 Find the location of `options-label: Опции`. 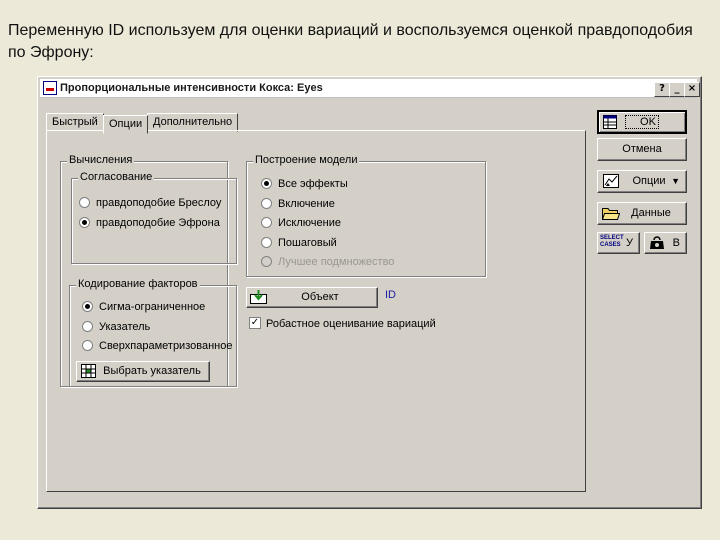

options-label: Опции is located at coordinates (649, 181).